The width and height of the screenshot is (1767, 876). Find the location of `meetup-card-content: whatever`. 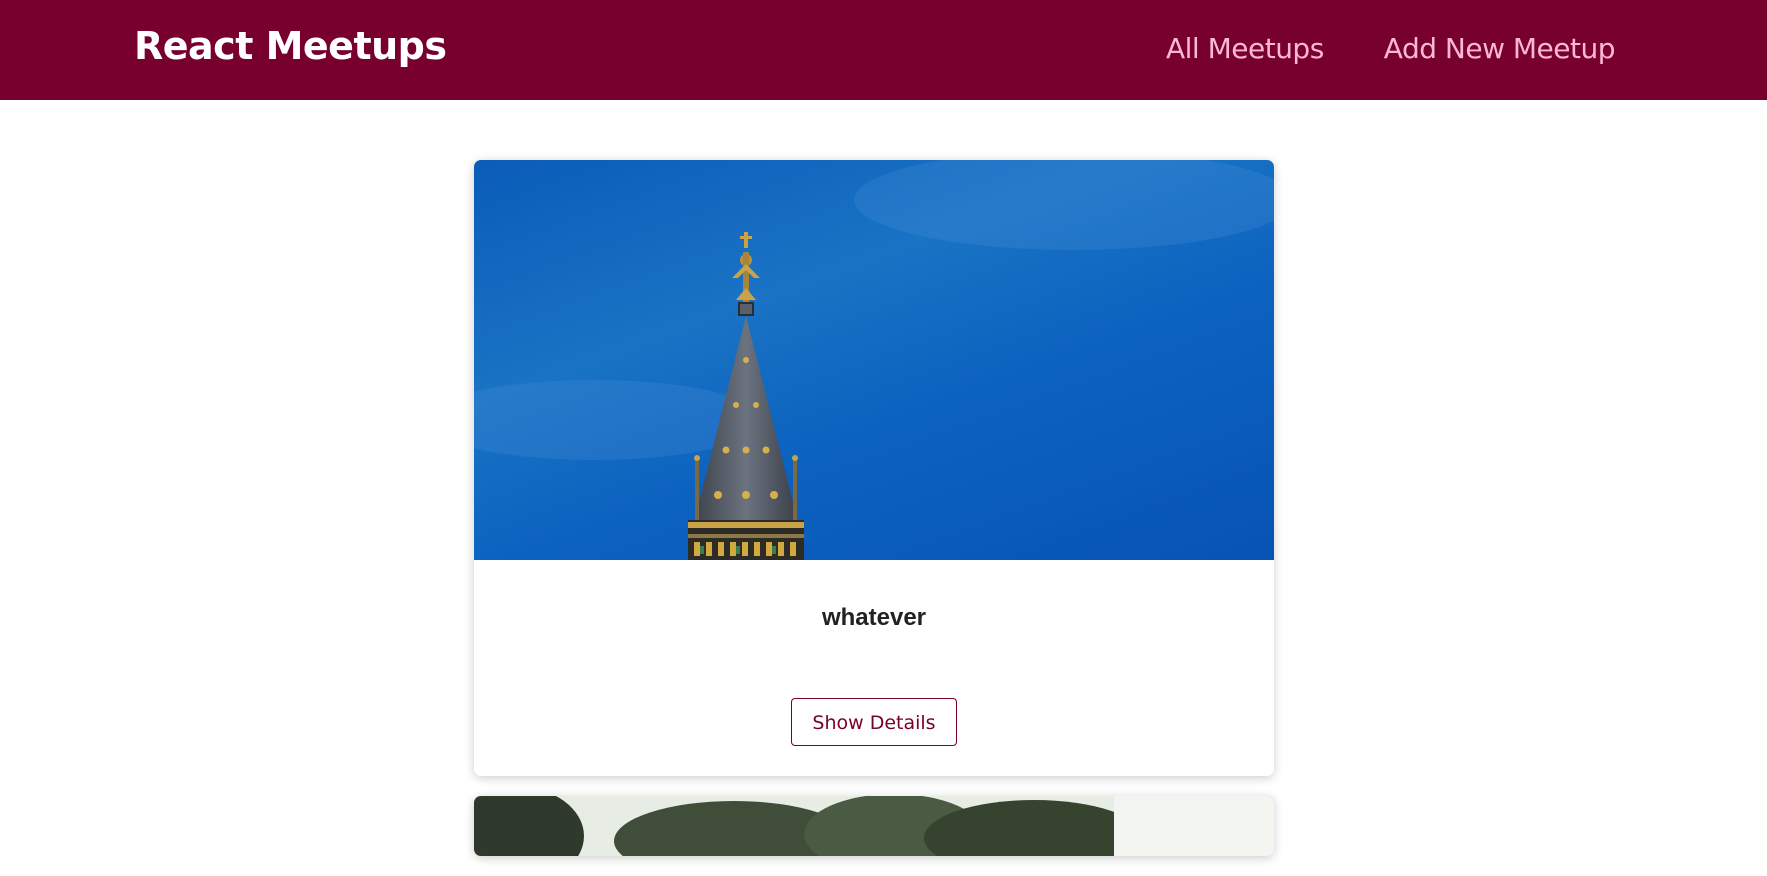

meetup-card-content: whatever is located at coordinates (874, 614).